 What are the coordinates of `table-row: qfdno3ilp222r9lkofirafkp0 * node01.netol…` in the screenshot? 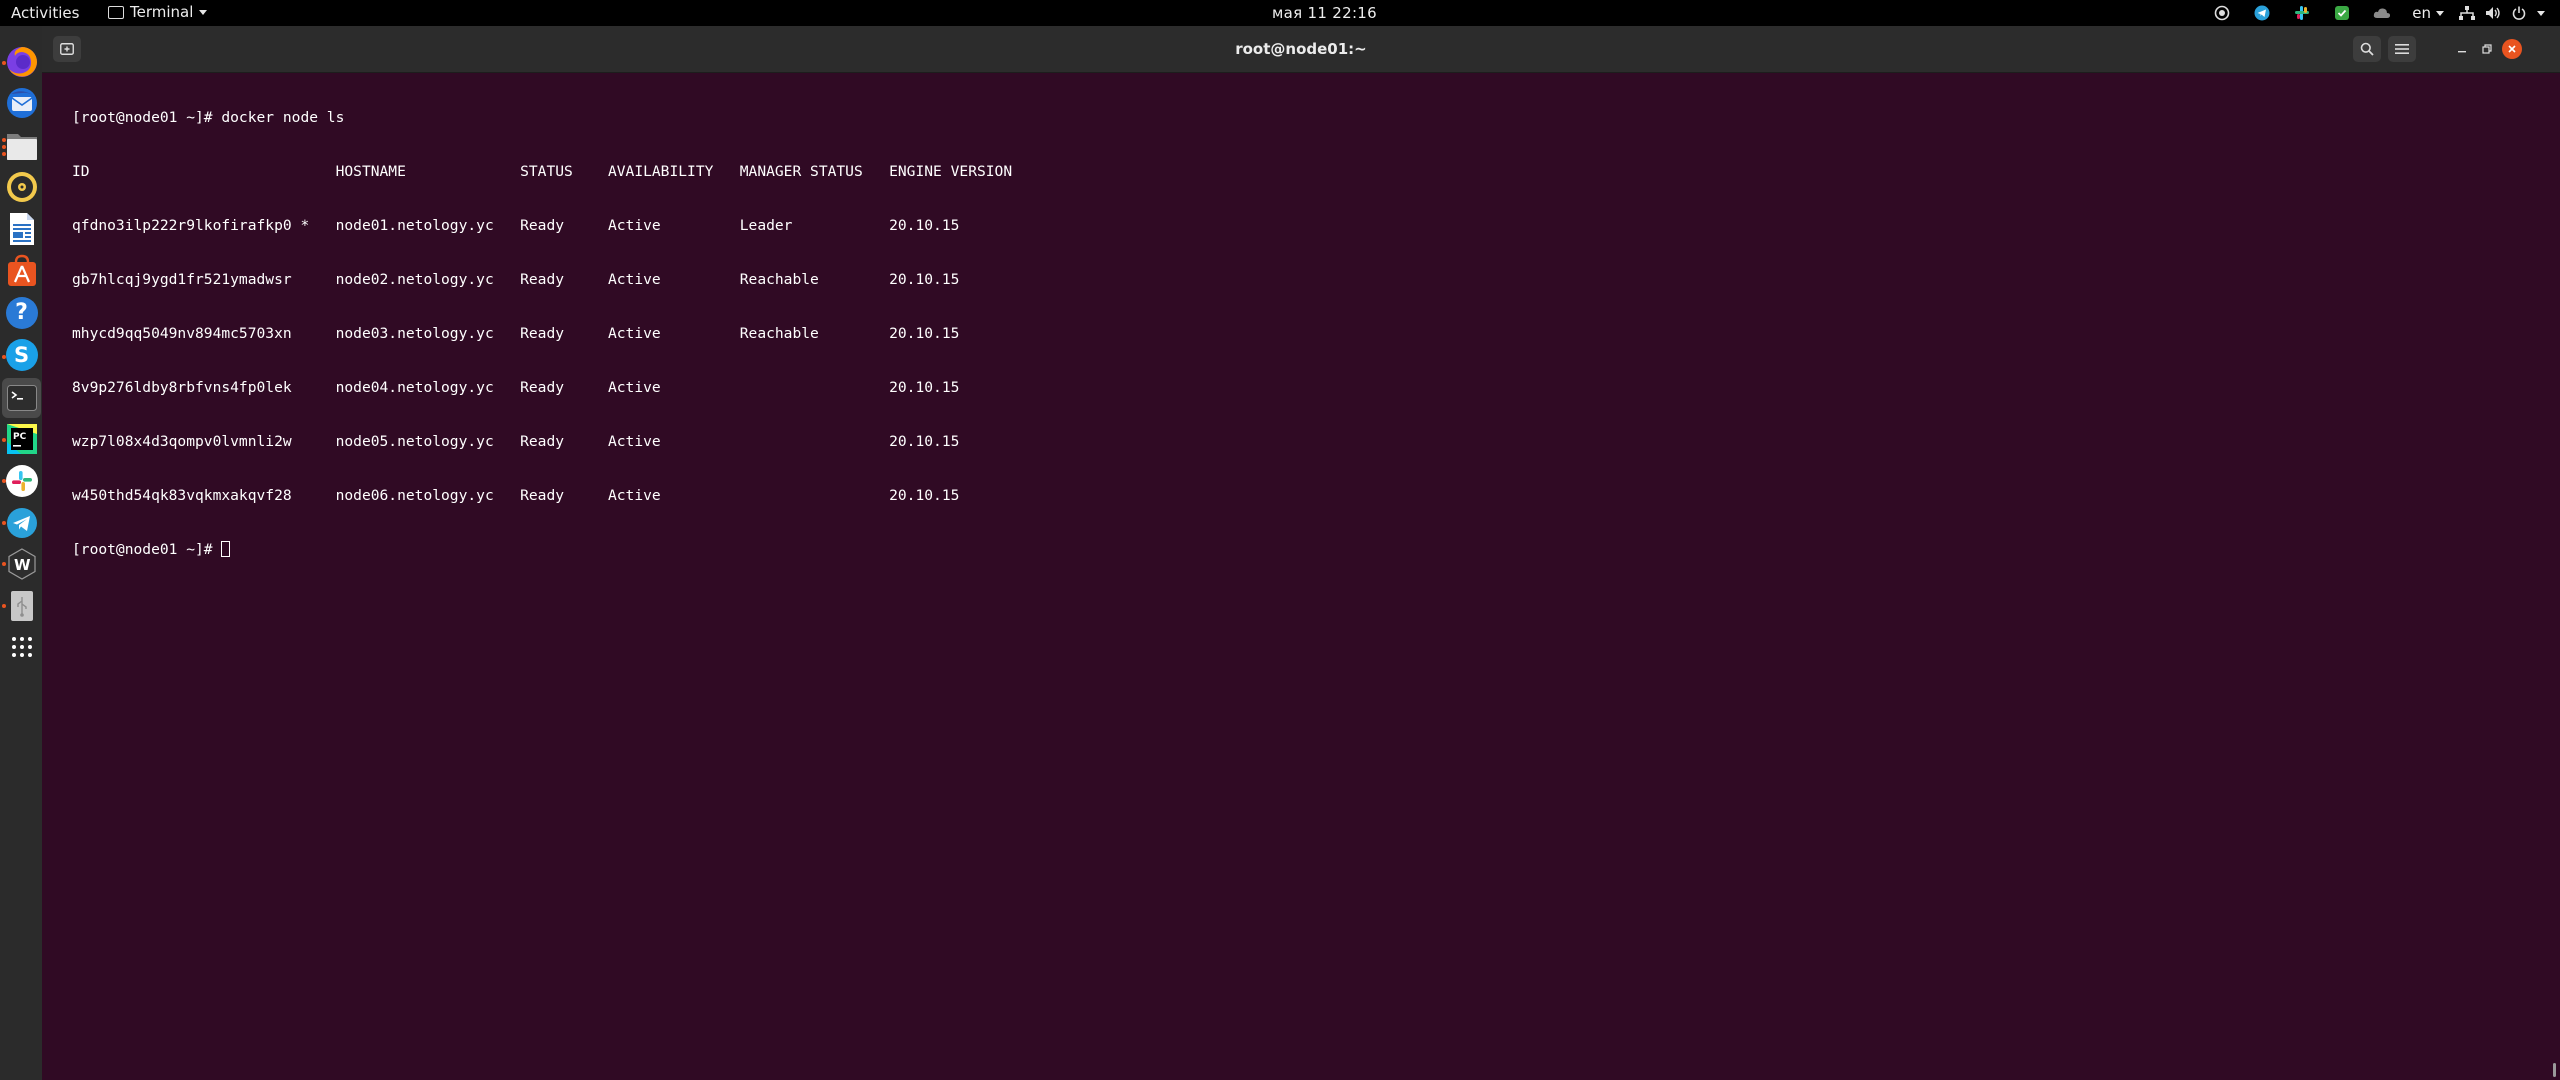 It's located at (516, 225).